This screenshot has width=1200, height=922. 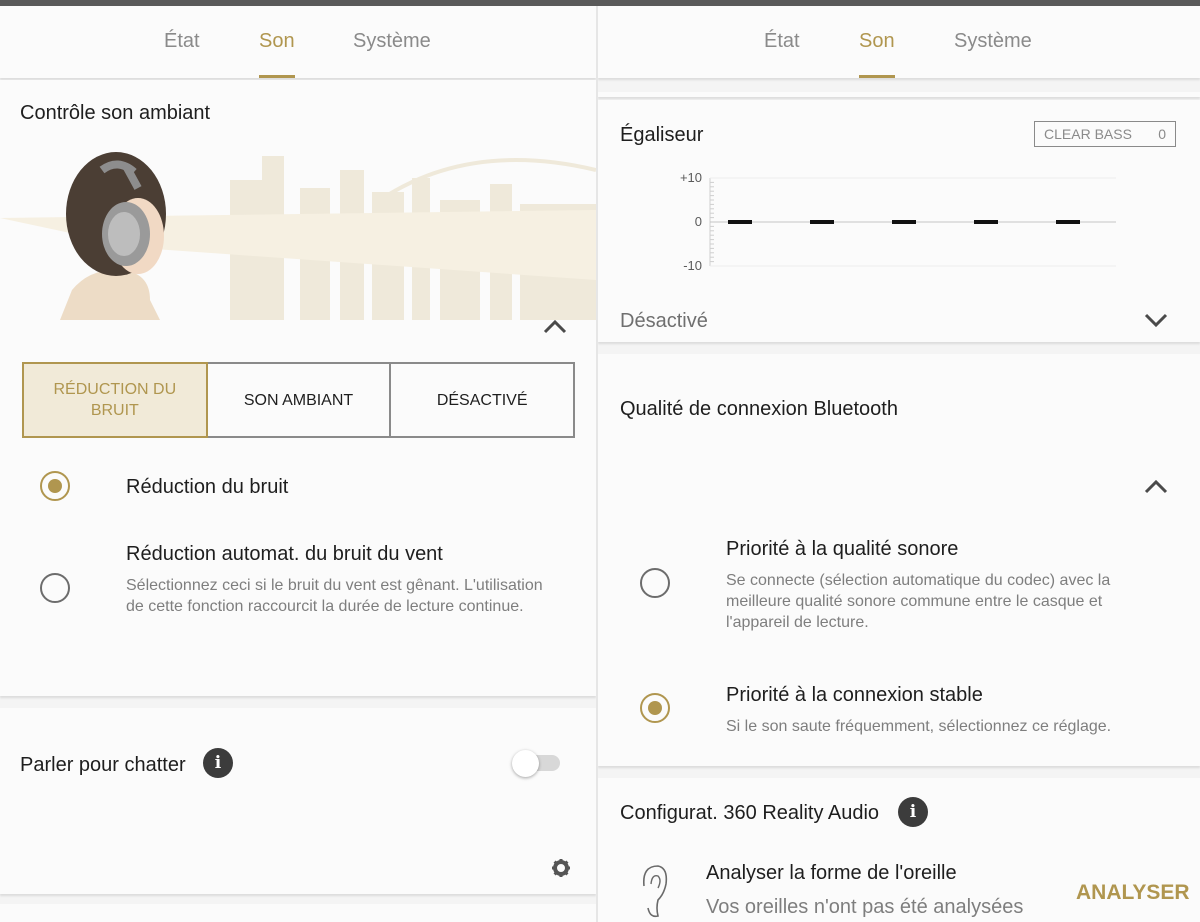 I want to click on expand-chevron-down-icon, so click(x=1156, y=320).